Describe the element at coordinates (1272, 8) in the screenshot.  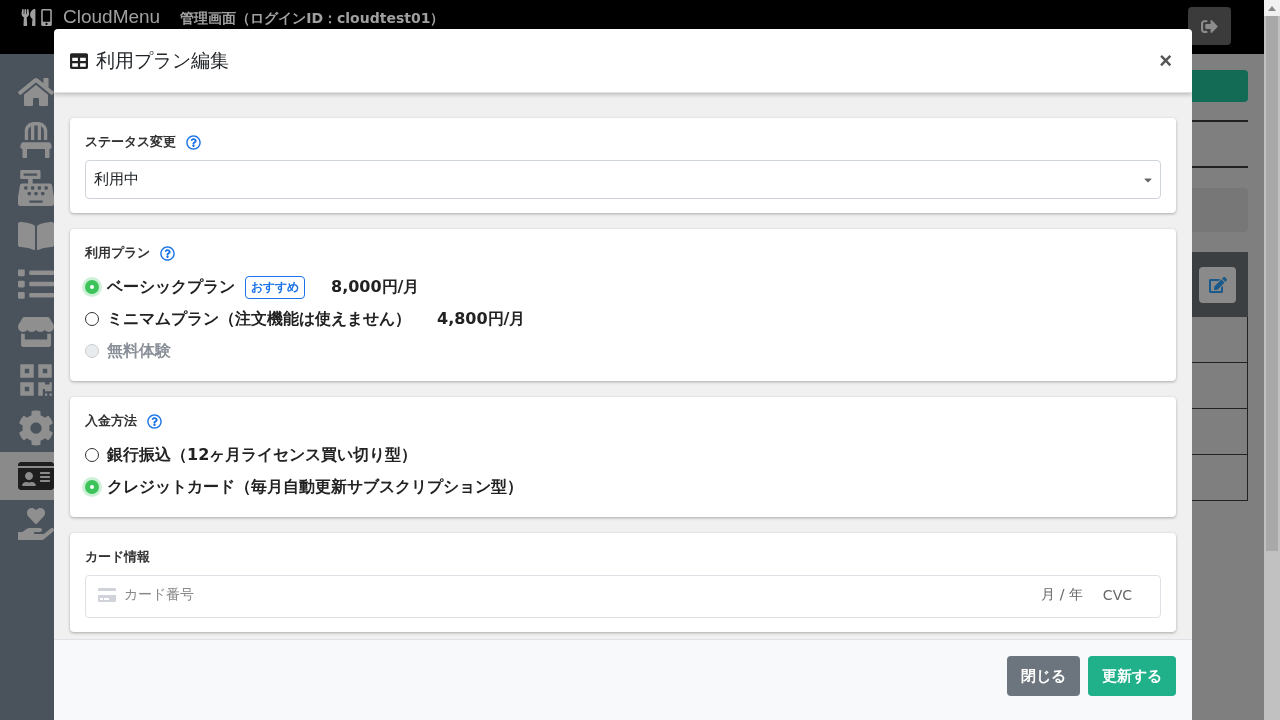
I see `scroll-up-icon` at that location.